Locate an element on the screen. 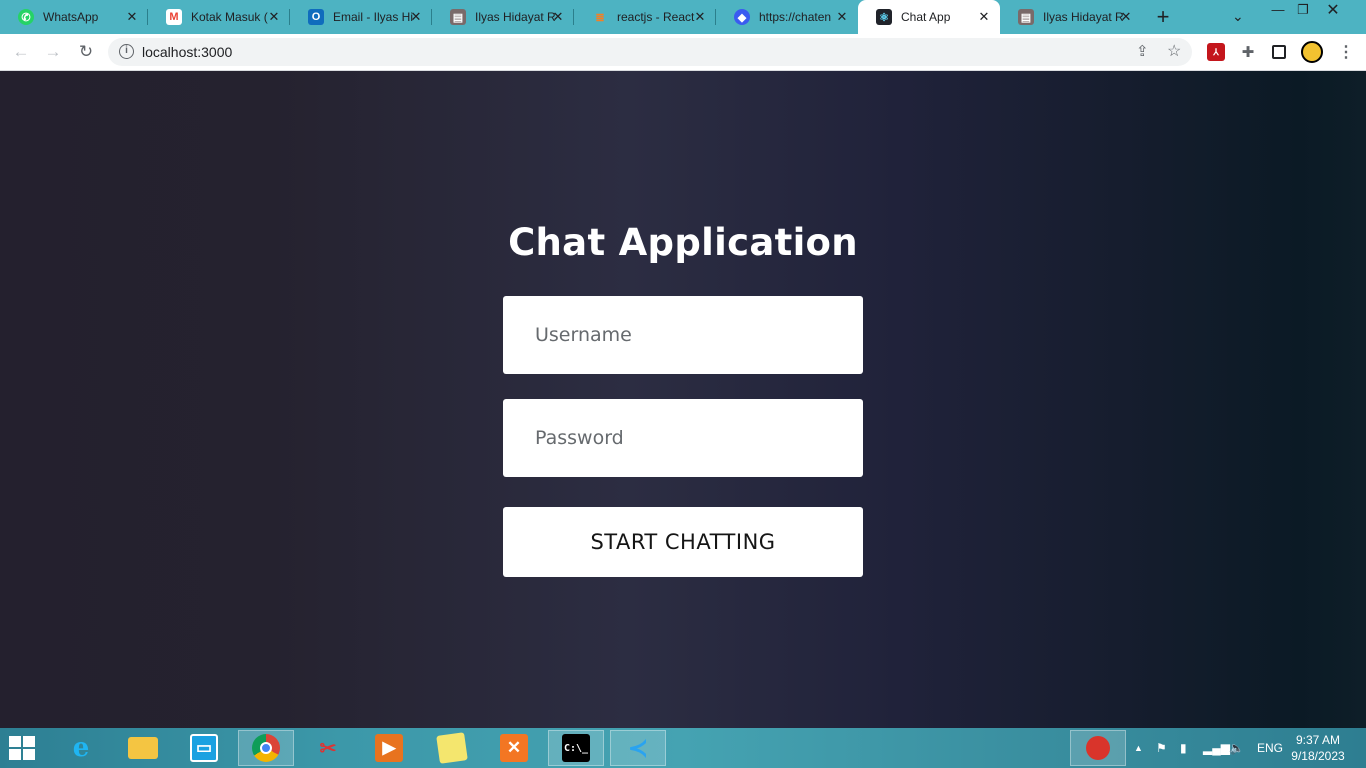 This screenshot has width=1366, height=768. menu-kebab-icon: ⋮ is located at coordinates (1346, 52).